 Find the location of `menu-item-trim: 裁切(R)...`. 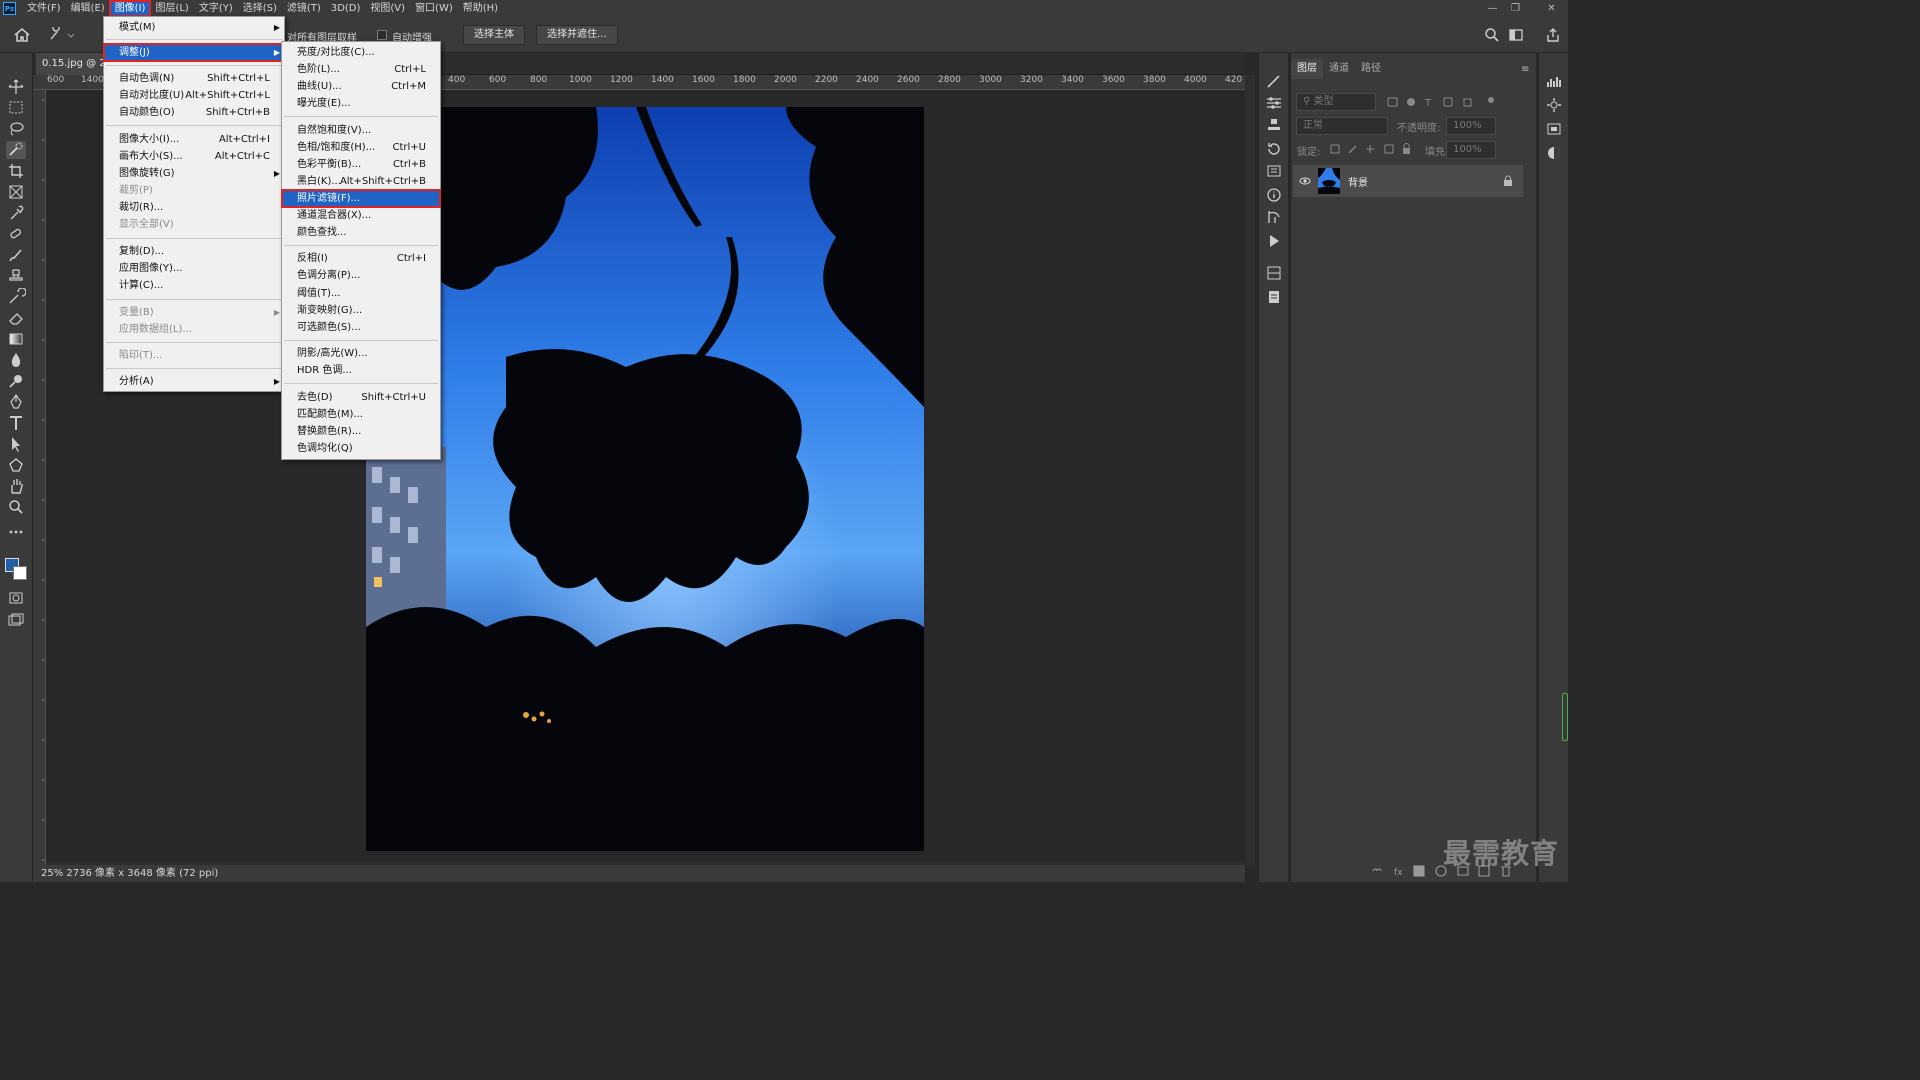

menu-item-trim: 裁切(R)... is located at coordinates (194, 207).